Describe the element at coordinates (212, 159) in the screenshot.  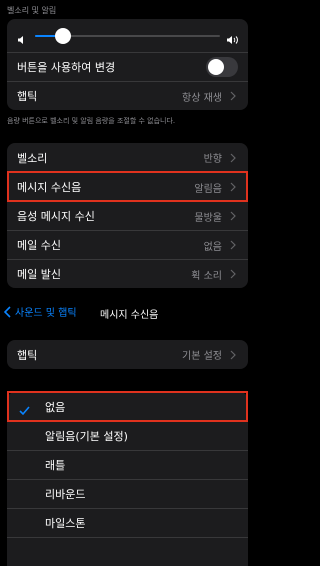
I see `sound-value: 반향` at that location.